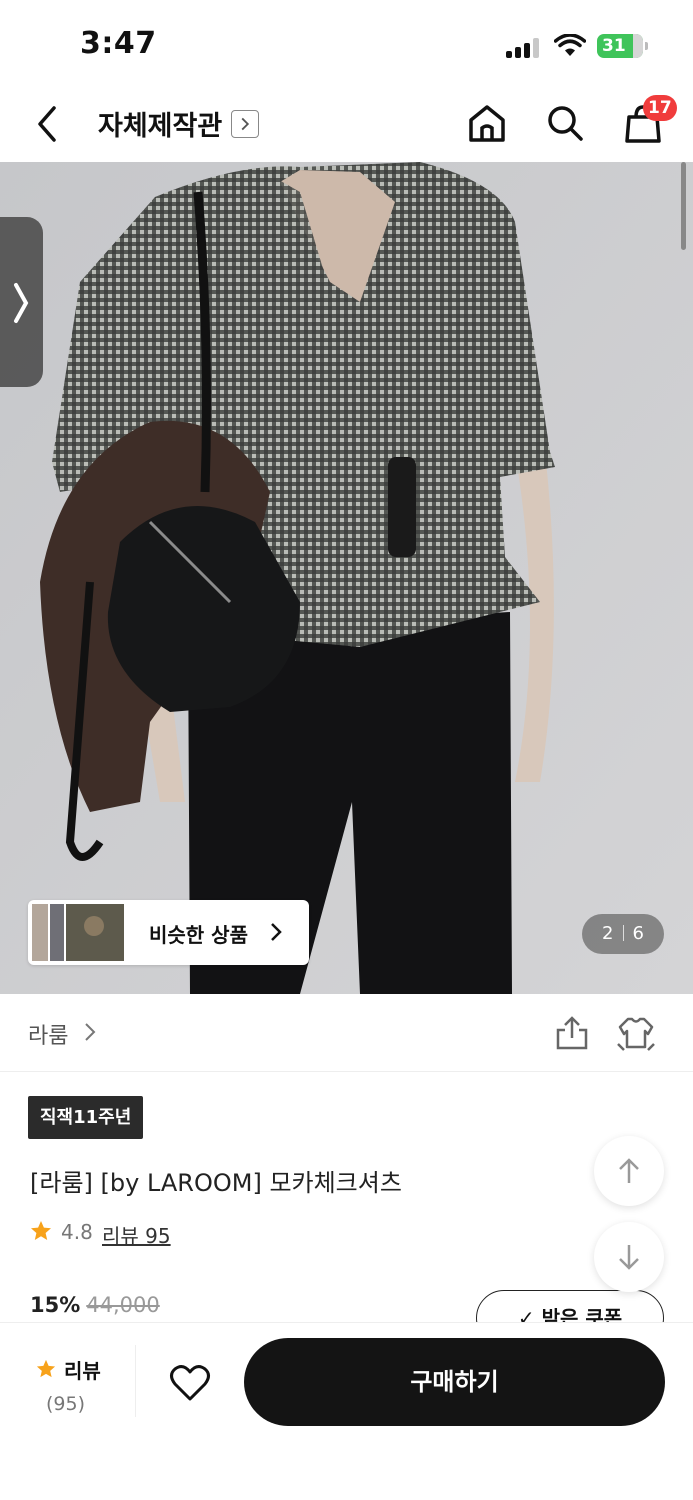  I want to click on bottom-action-bar: 리뷰 (95) 구매하기, so click(346, 1411).